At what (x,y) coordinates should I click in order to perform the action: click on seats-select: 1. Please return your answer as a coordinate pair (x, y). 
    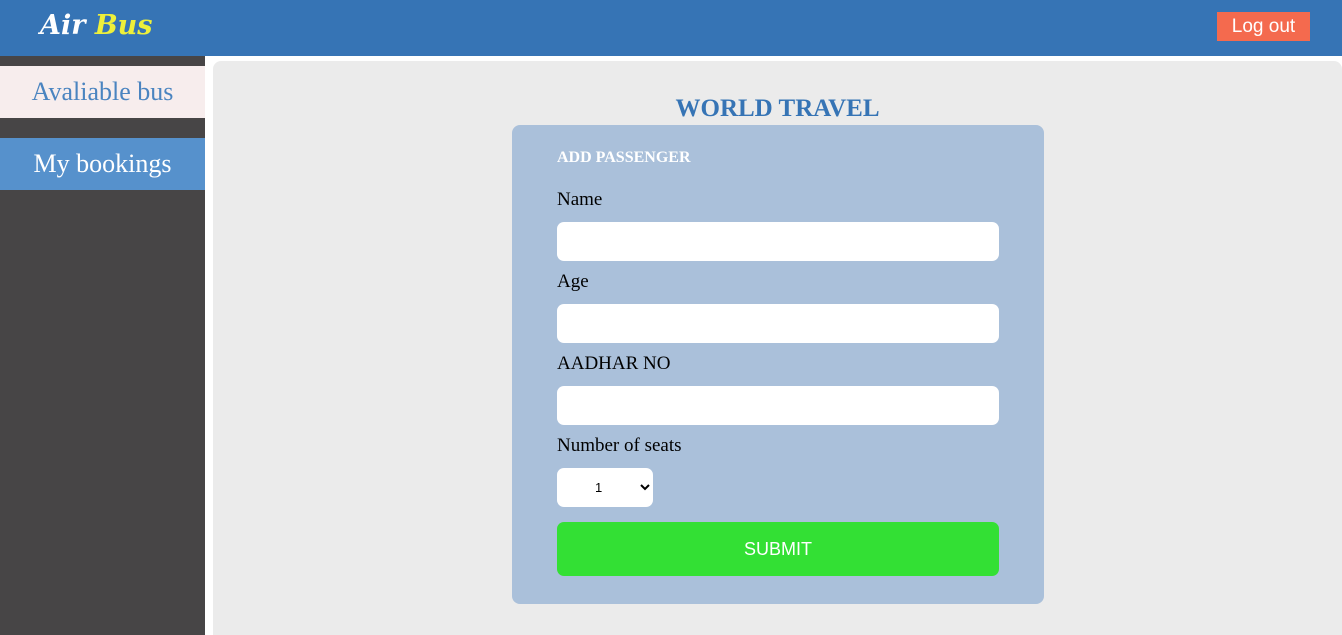
    Looking at the image, I should click on (605, 487).